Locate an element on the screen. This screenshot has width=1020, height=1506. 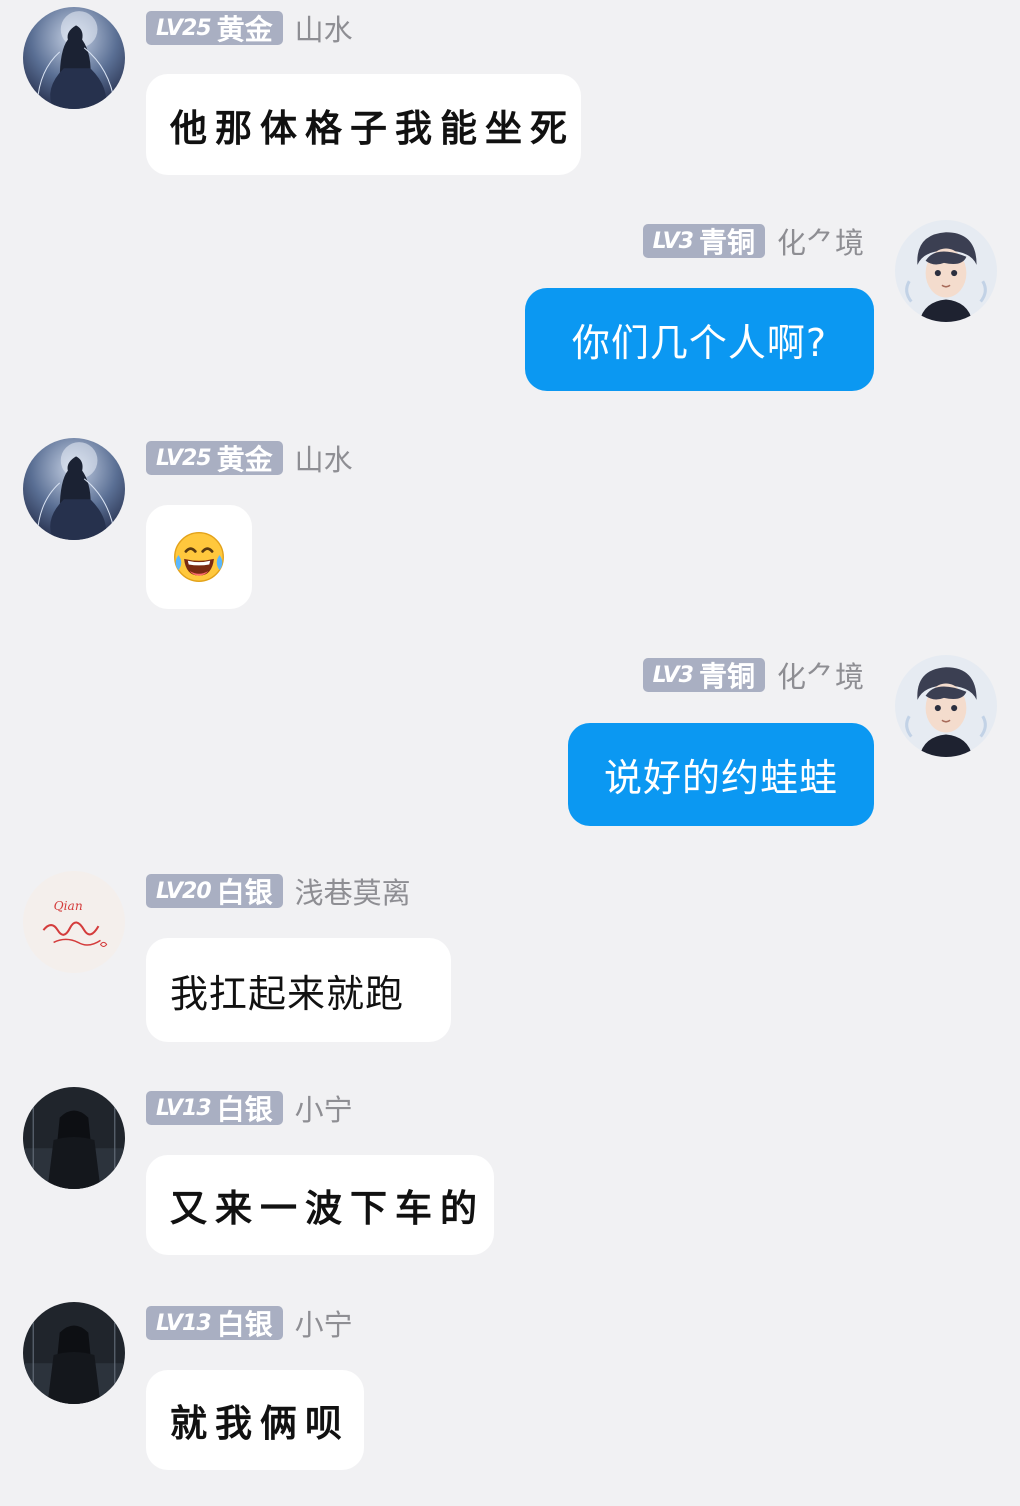
signature-text: Qian is located at coordinates (68, 906).